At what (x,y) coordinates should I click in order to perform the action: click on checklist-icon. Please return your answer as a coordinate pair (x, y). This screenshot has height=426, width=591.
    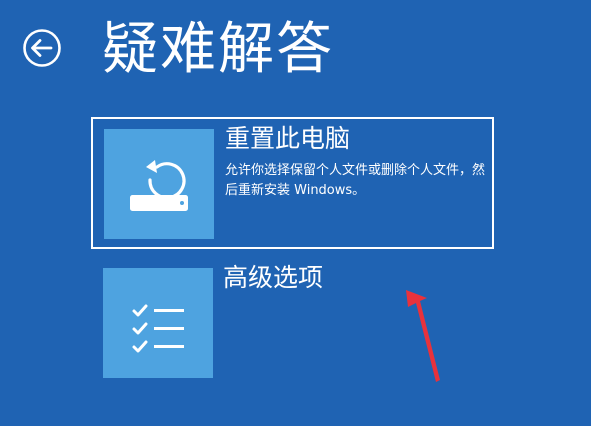
    Looking at the image, I should click on (158, 328).